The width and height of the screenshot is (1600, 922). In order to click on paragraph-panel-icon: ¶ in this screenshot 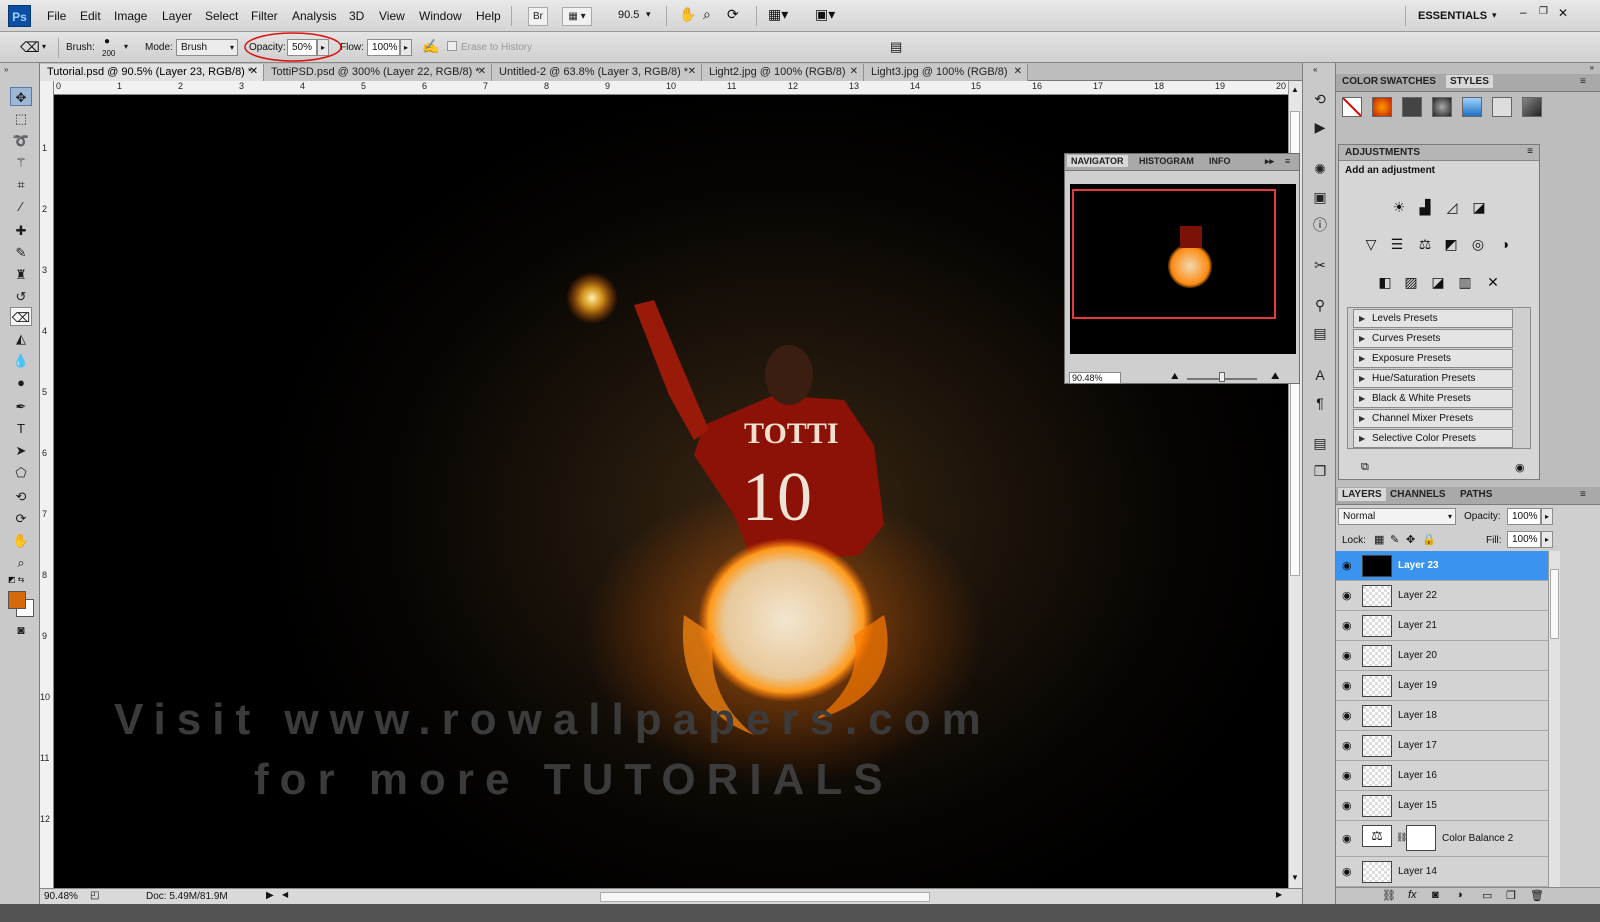, I will do `click(1320, 403)`.